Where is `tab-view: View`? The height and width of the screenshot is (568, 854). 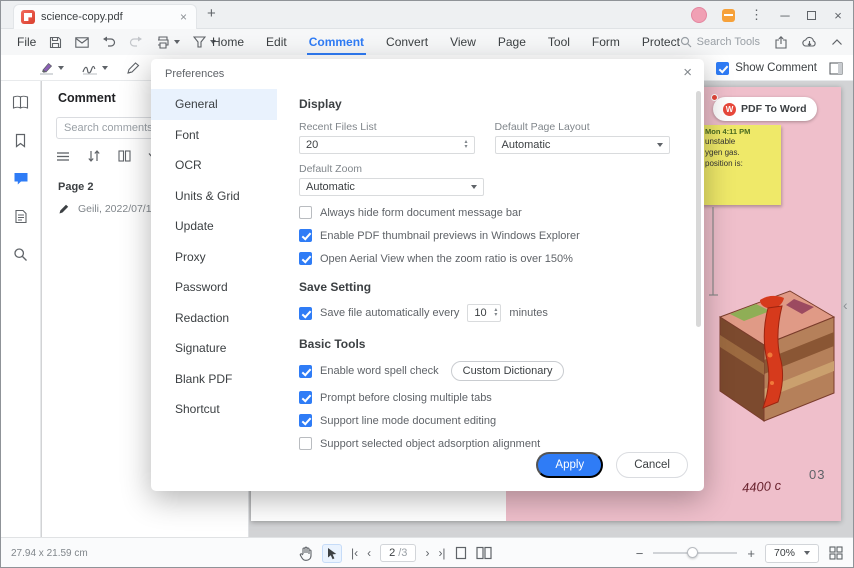
tab-view: View is located at coordinates (463, 42).